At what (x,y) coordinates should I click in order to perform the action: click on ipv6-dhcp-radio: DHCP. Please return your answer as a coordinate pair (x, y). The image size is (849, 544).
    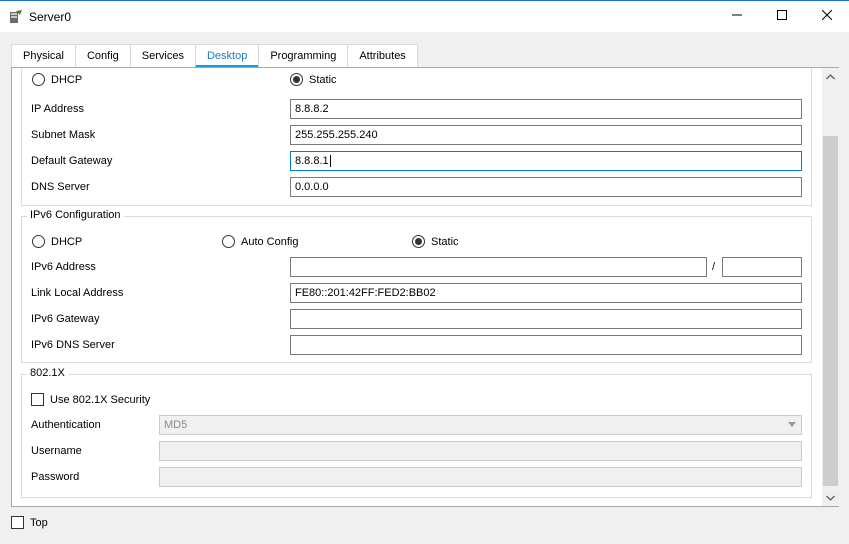
    Looking at the image, I should click on (57, 241).